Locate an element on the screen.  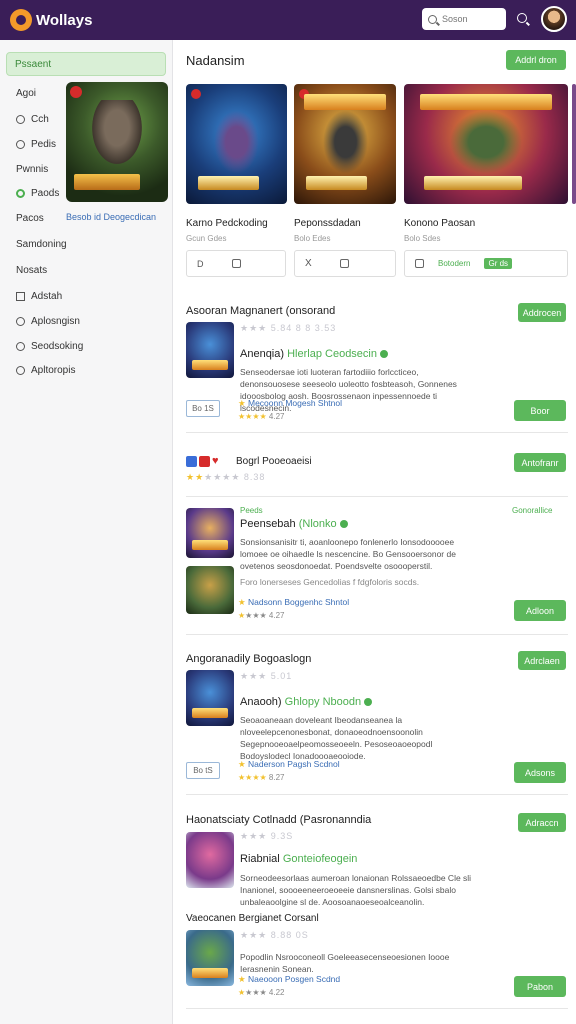
publisher-link: ★ Naderson Pagsh Scdnol is located at coordinates (289, 764).